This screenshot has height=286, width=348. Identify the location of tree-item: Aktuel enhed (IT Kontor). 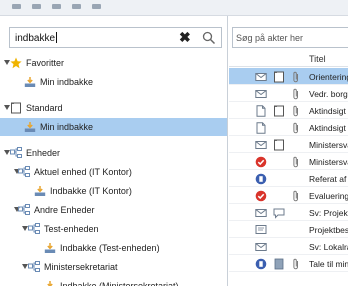
(113, 172).